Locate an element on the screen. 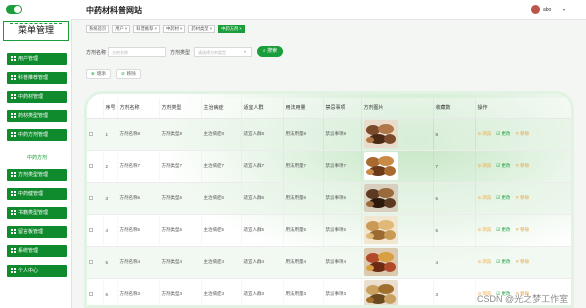 Image resolution: width=586 pixels, height=308 pixels. sidebar-item-10: 留言板管理 is located at coordinates (37, 232).